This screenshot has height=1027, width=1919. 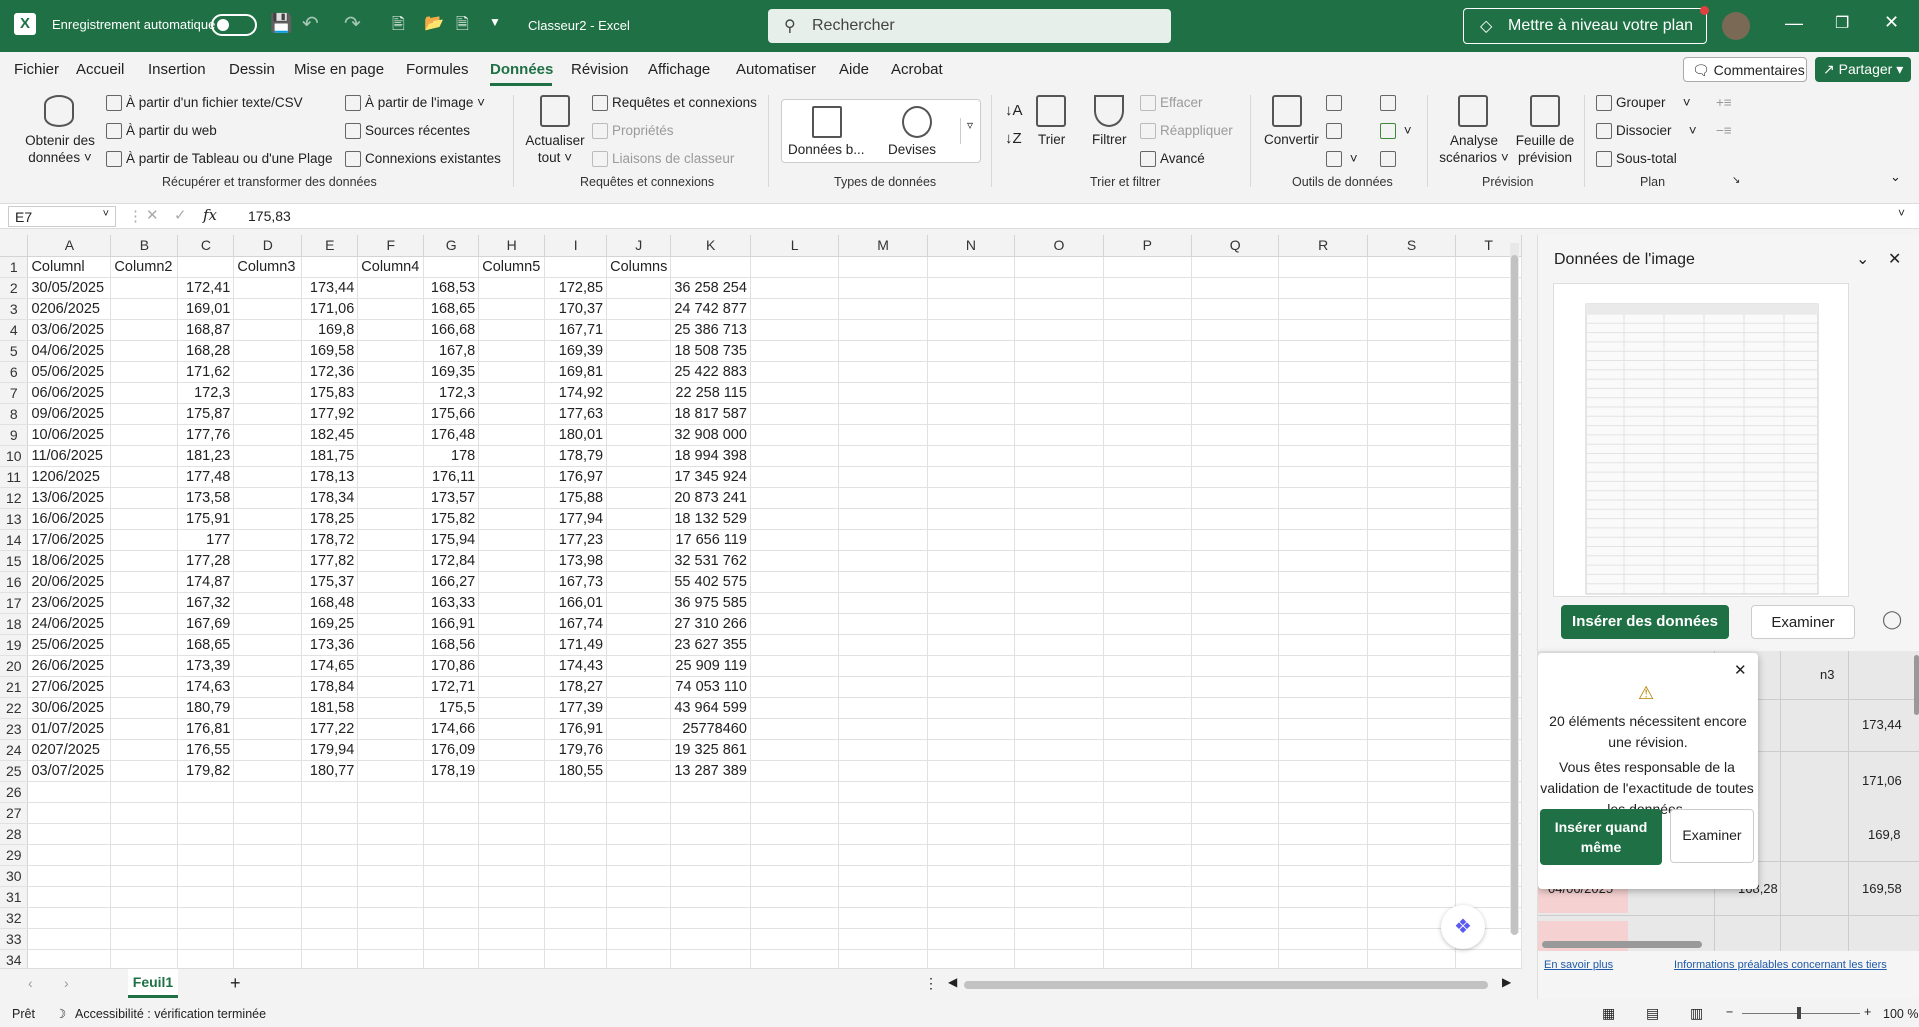 What do you see at coordinates (434, 23) in the screenshot?
I see `open-folder-icon: 📂` at bounding box center [434, 23].